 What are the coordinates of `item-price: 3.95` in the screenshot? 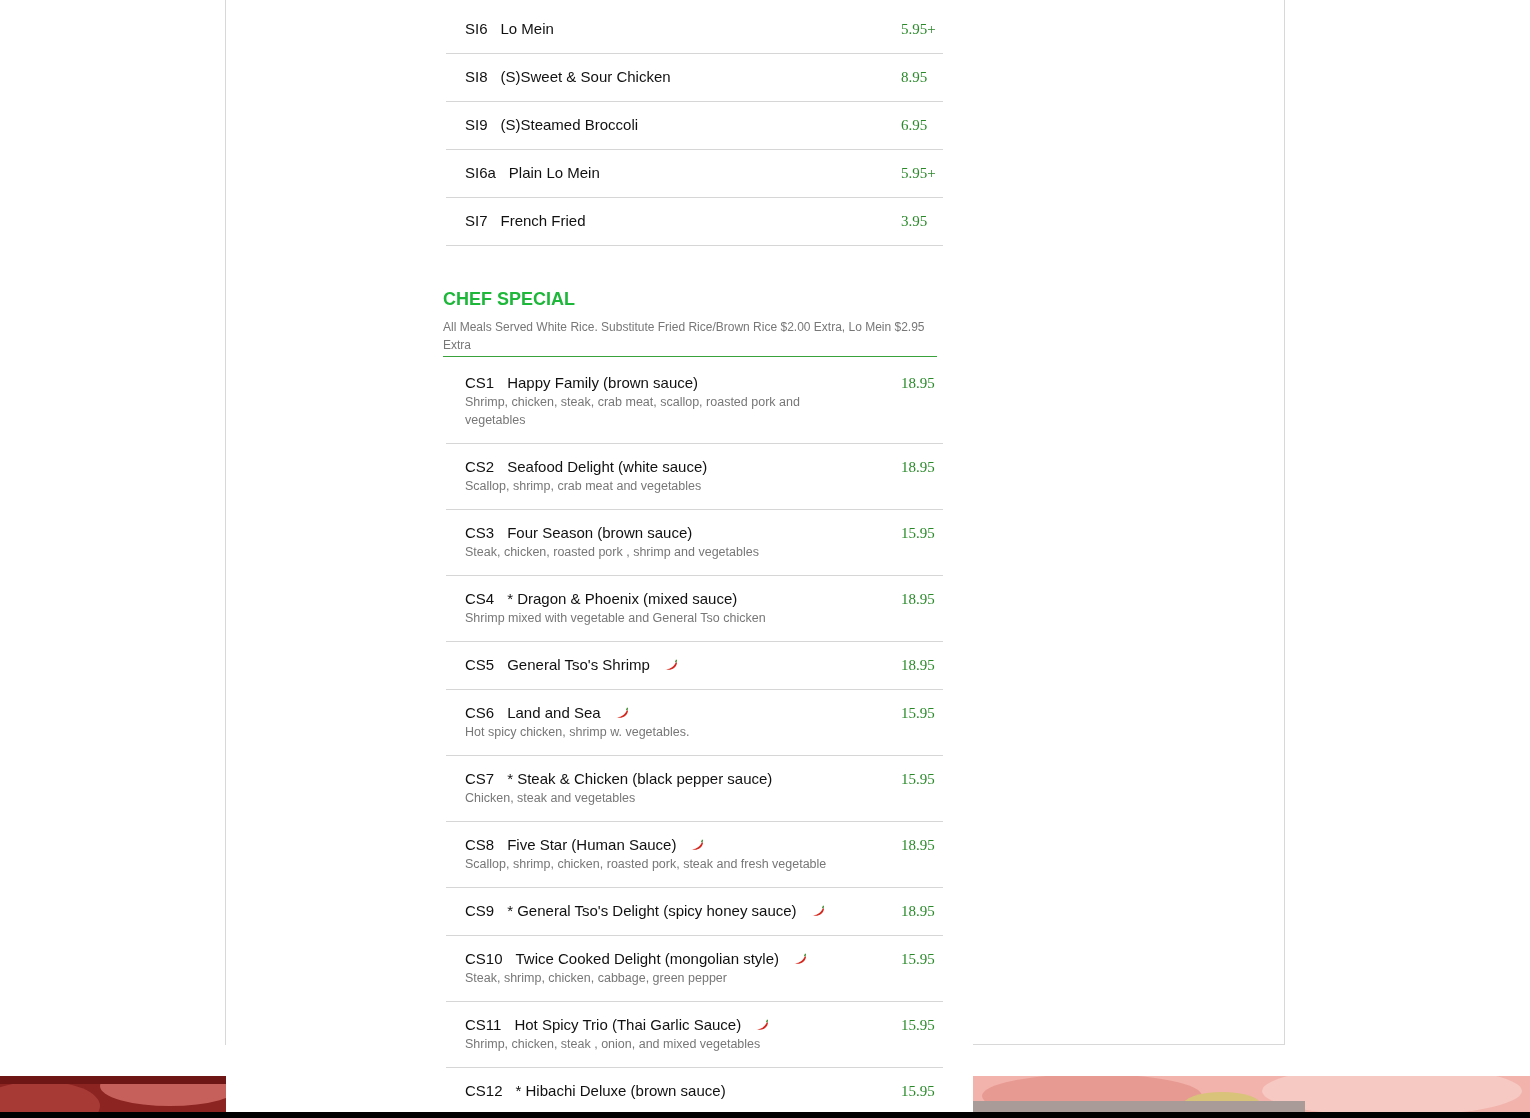 It's located at (915, 221).